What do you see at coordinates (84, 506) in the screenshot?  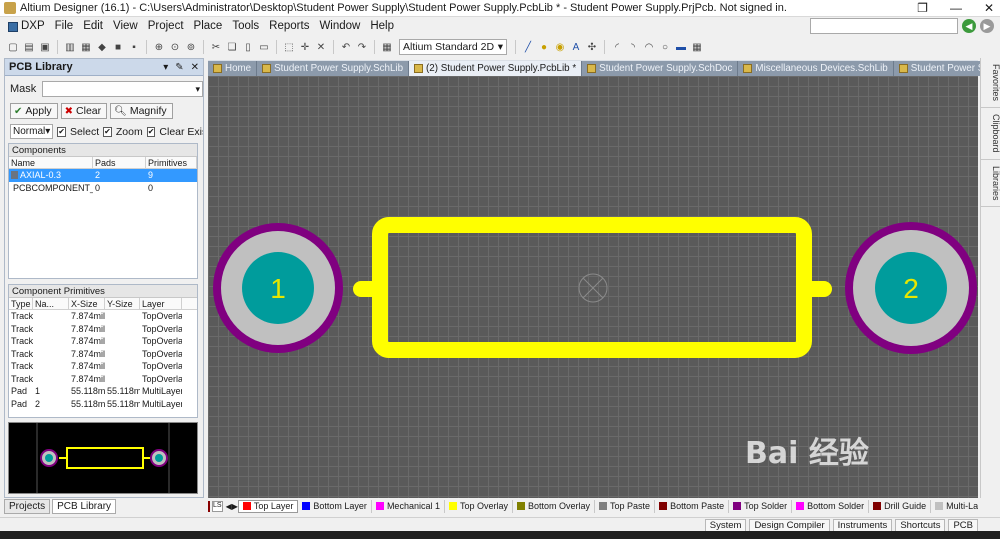 I see `tab-pcb-library: PCB Library` at bounding box center [84, 506].